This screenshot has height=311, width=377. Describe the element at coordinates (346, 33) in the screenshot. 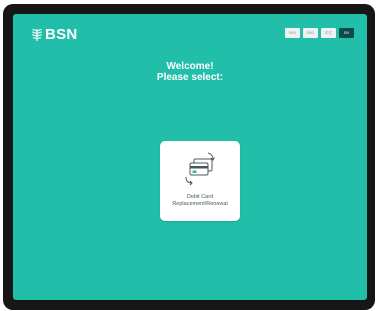

I see `language-button-en: EN` at that location.